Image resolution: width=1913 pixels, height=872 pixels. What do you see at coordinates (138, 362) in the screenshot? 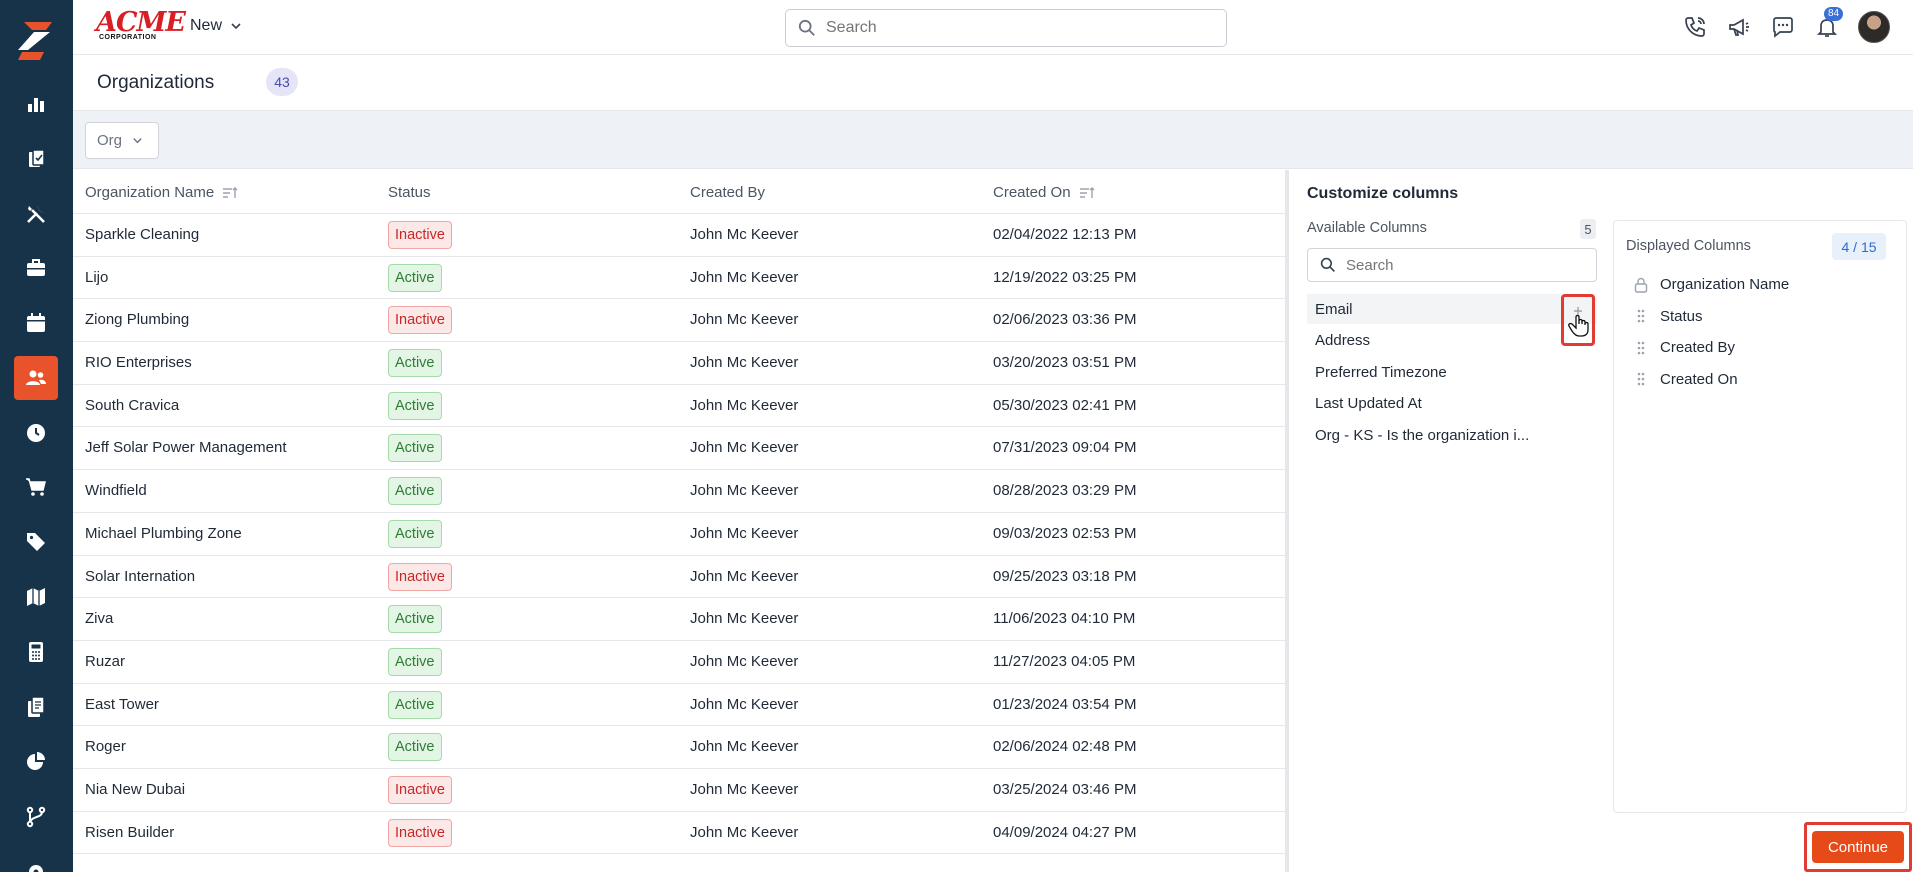
I see `cell-organization-name: RIO Enterprises` at bounding box center [138, 362].